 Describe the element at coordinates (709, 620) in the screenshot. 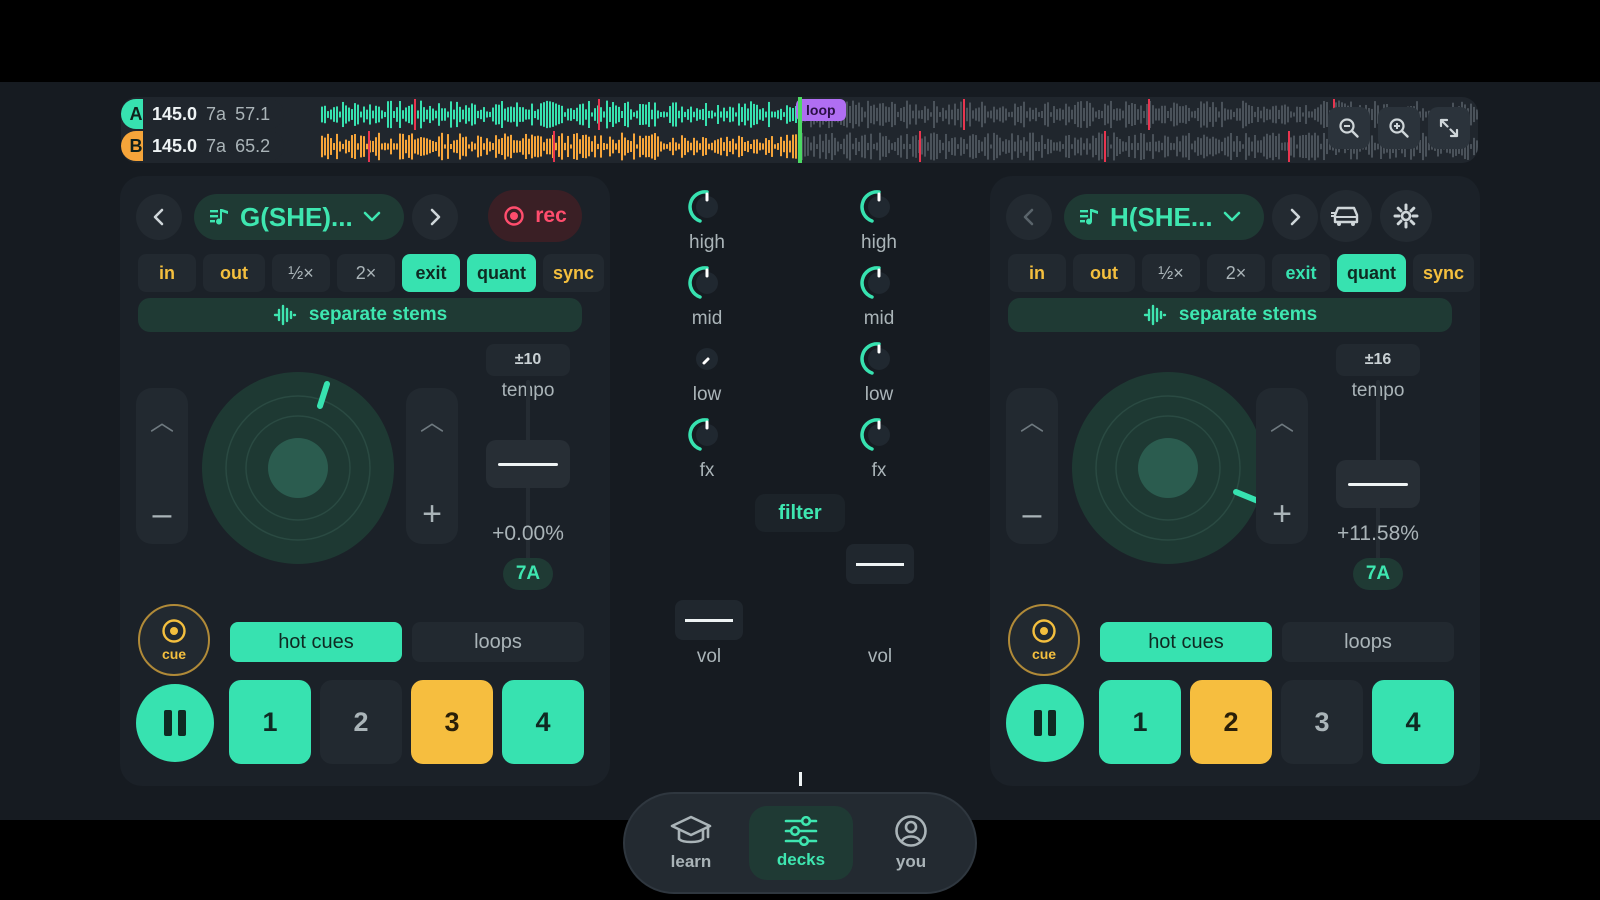

I see `volume-fader-left` at that location.